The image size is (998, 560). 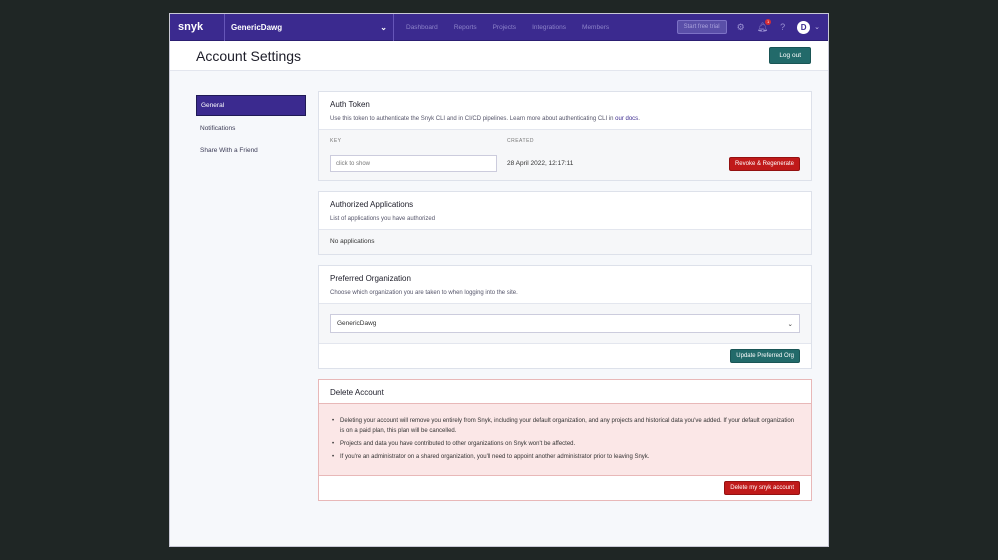 I want to click on snyk-logo: snyk, so click(x=201, y=27).